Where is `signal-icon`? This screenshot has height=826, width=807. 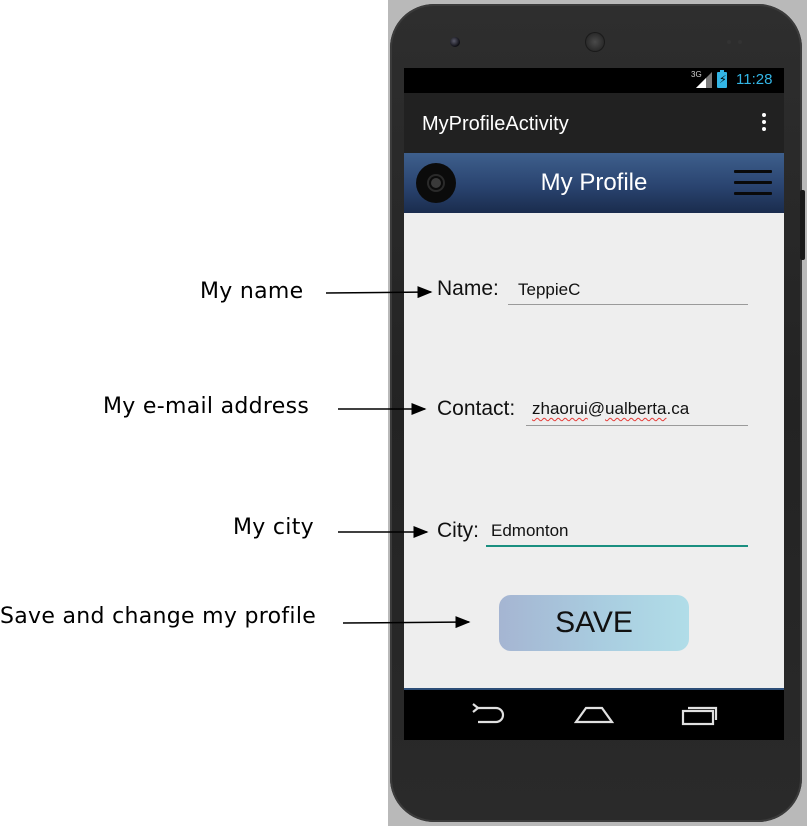 signal-icon is located at coordinates (704, 80).